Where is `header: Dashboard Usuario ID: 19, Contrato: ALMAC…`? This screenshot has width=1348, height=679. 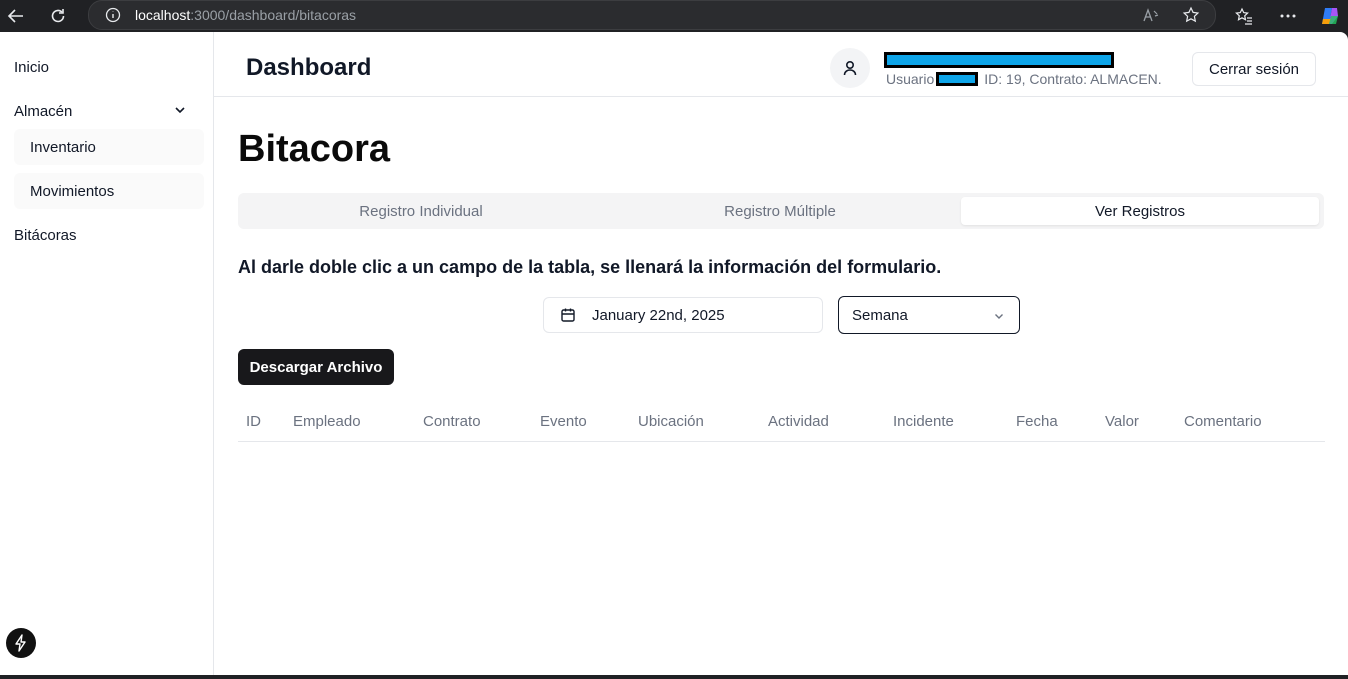 header: Dashboard Usuario ID: 19, Contrato: ALMAC… is located at coordinates (781, 64).